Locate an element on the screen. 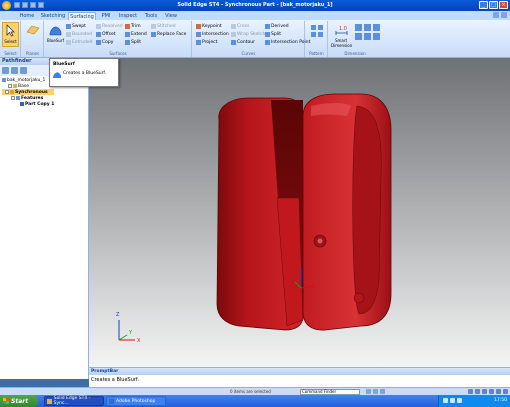 The image size is (510, 407). view-icon is located at coordinates (375, 391).